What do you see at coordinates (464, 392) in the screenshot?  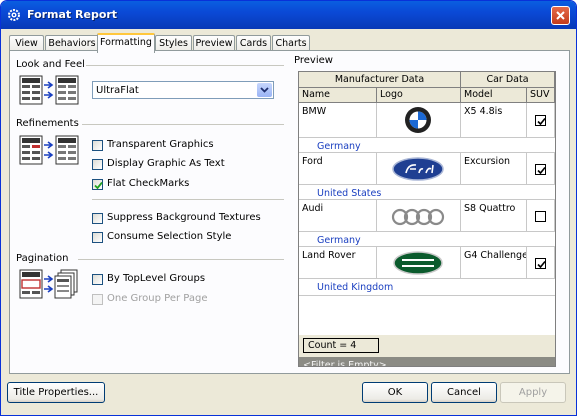 I see `cancel-button: Cancel` at bounding box center [464, 392].